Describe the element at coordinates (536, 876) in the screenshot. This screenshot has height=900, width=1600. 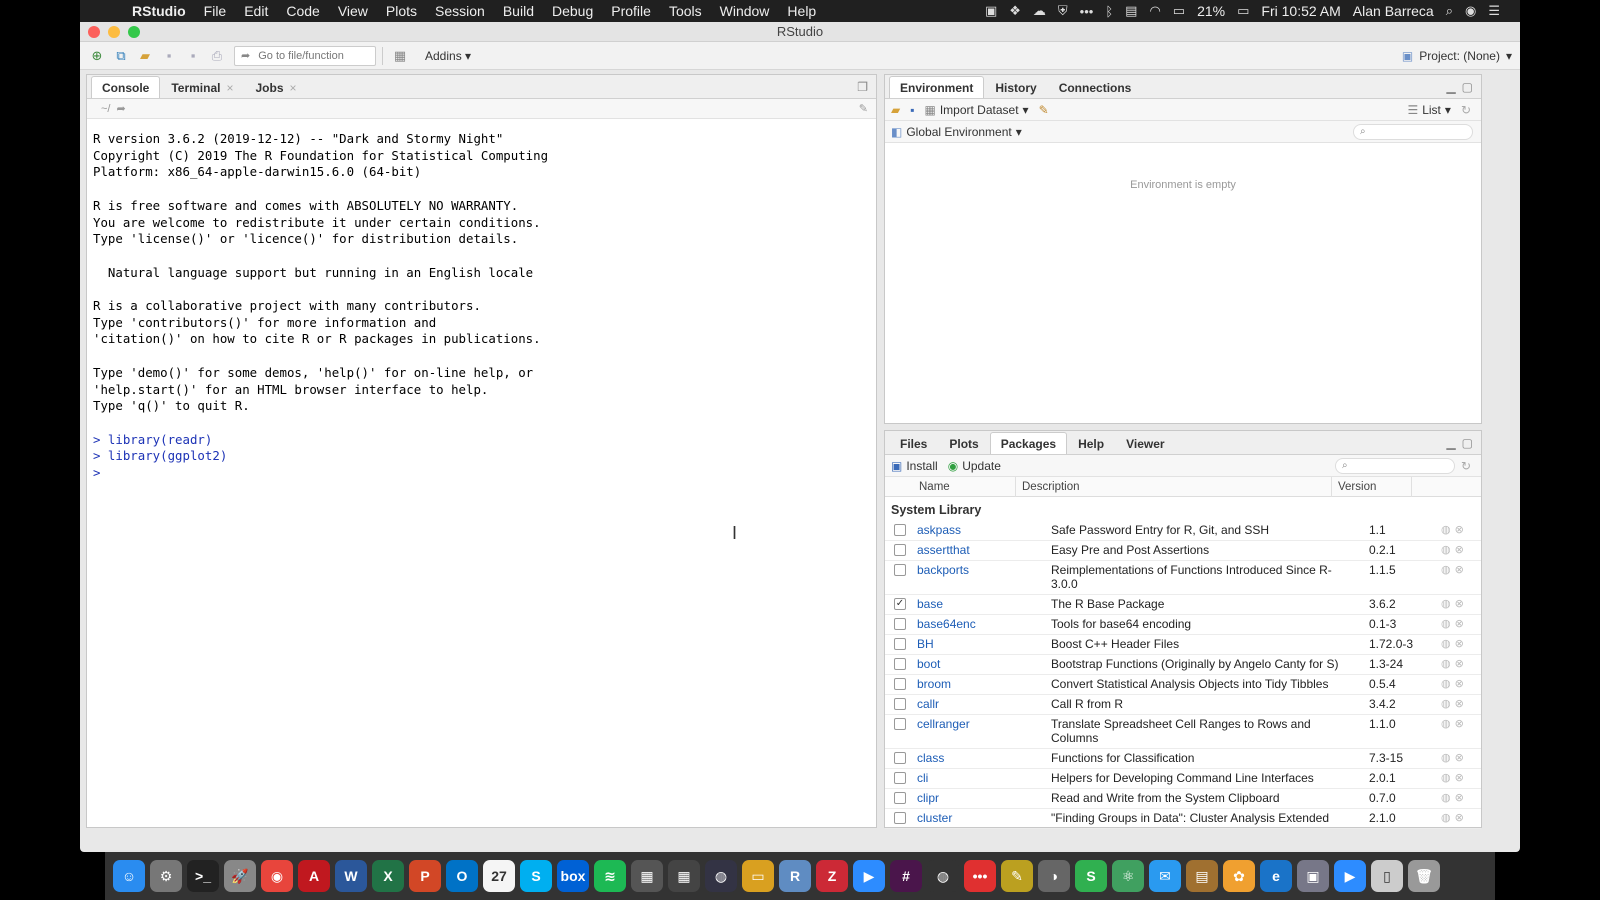
I see `dock-skype-icon: S` at that location.